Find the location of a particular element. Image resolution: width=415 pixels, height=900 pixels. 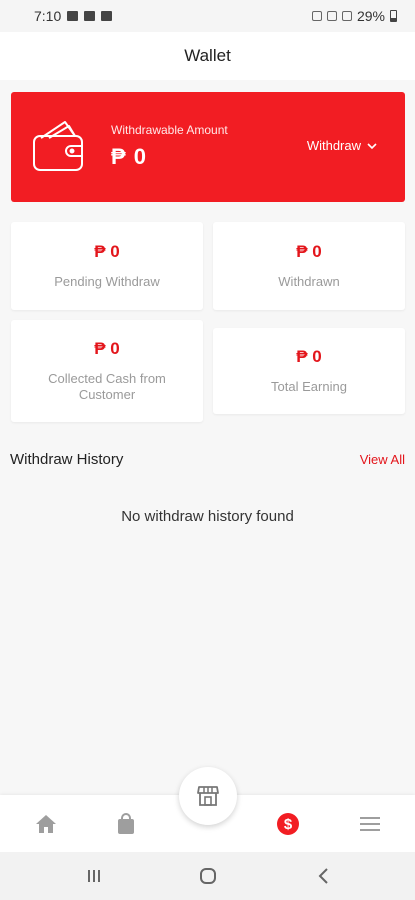

system-nav-bar is located at coordinates (207, 876).